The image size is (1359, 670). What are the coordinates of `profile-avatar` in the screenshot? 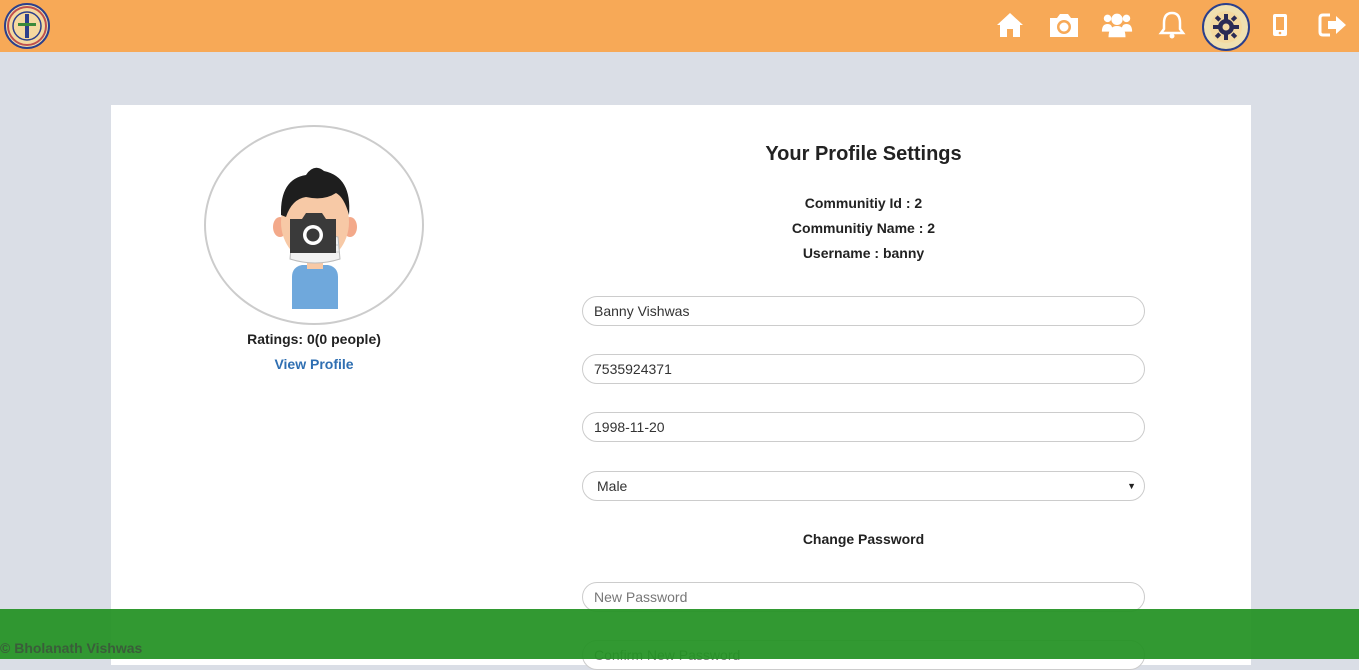 It's located at (314, 225).